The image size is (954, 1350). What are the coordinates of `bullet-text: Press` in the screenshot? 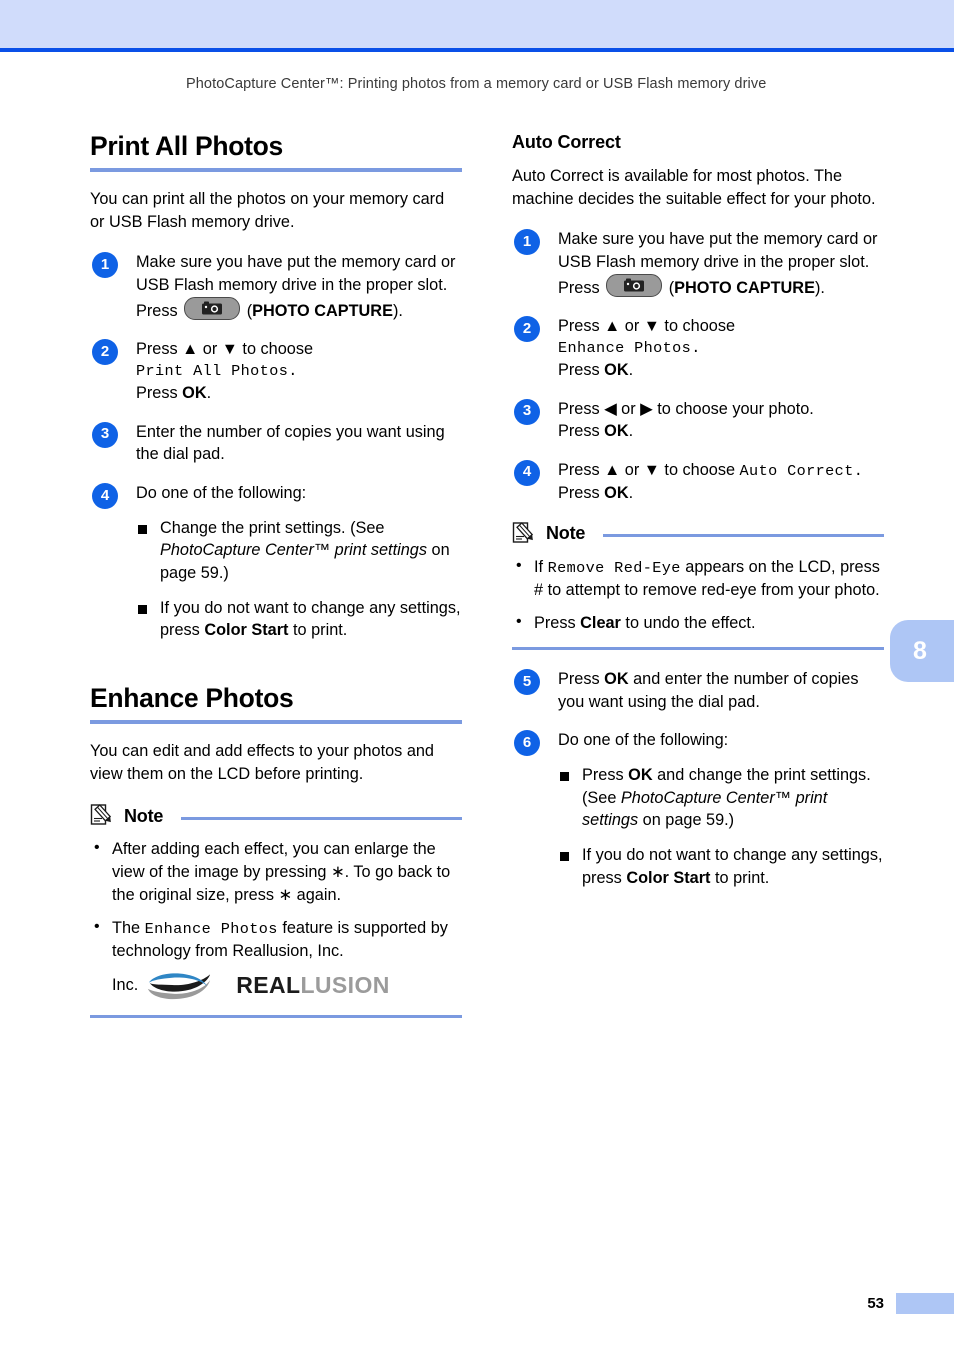 It's located at (605, 774).